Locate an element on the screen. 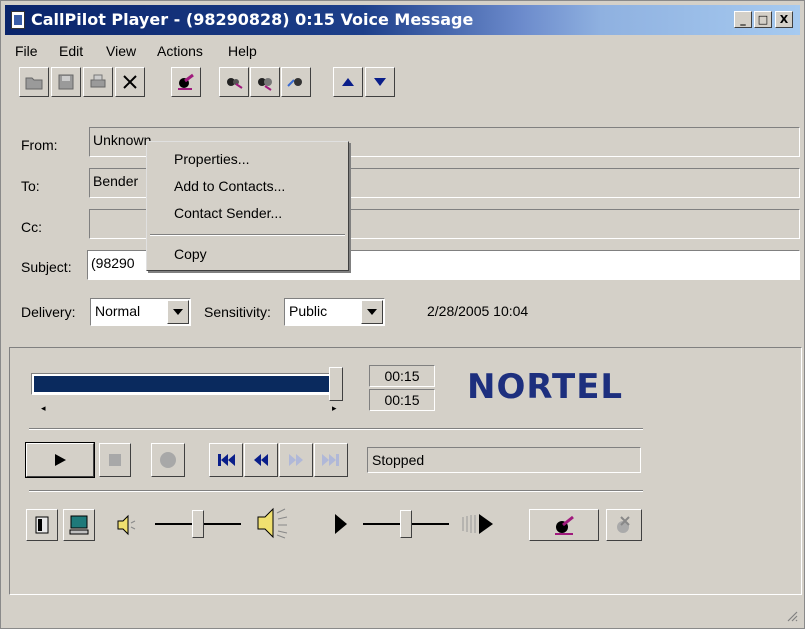 The width and height of the screenshot is (805, 629). app-icon is located at coordinates (18, 20).